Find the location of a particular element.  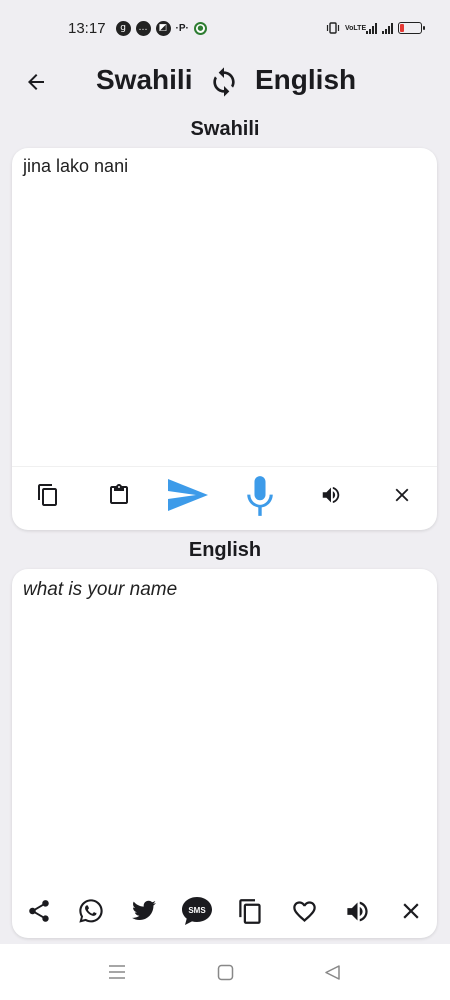

notification-icons: g … ◩ ·P· ● is located at coordinates (161, 28).